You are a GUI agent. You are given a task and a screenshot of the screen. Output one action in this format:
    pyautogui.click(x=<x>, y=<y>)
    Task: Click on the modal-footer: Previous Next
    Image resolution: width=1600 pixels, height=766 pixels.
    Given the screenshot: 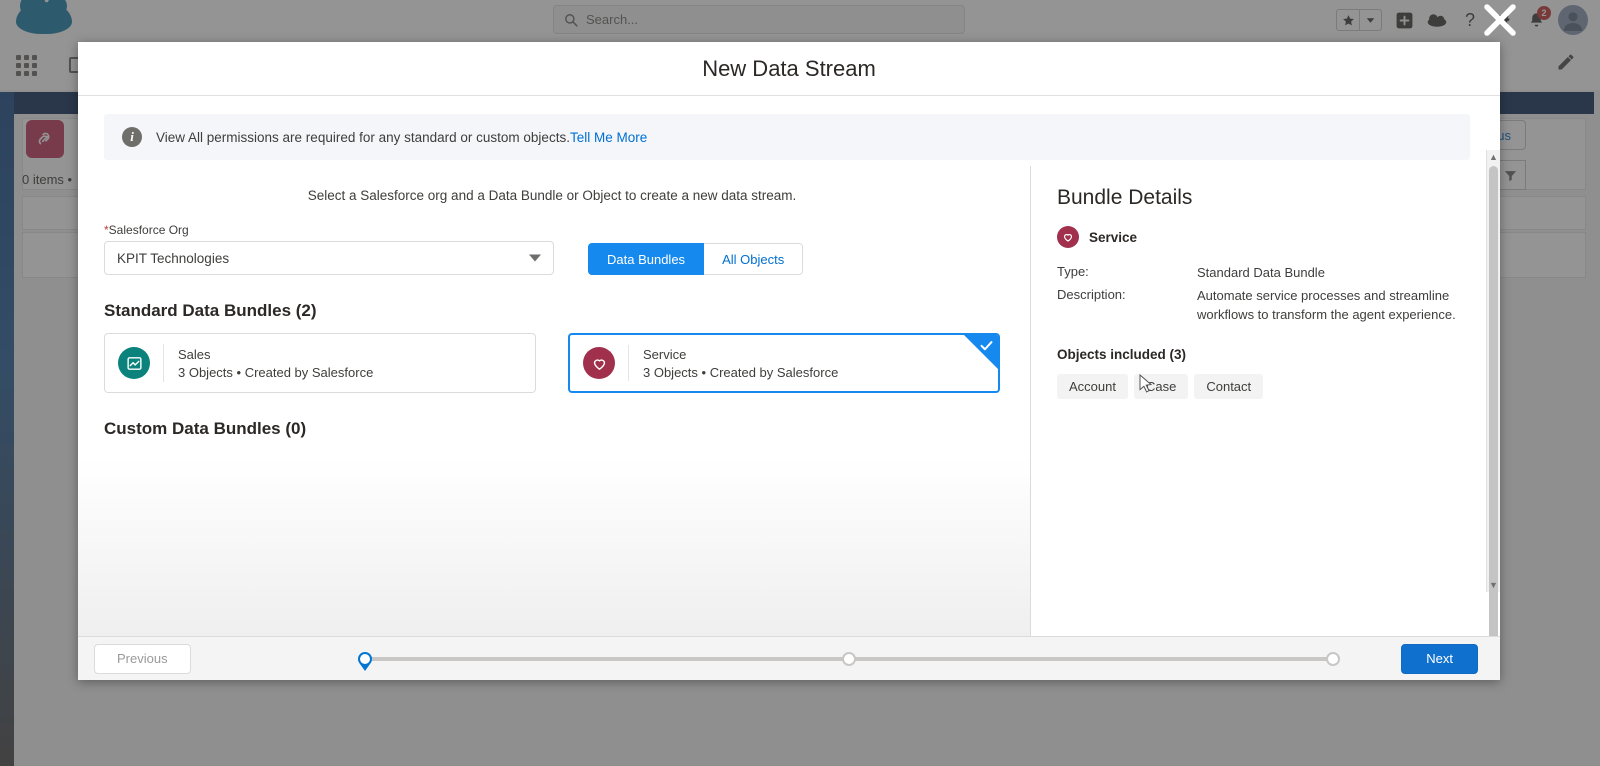 What is the action you would take?
    pyautogui.click(x=789, y=658)
    